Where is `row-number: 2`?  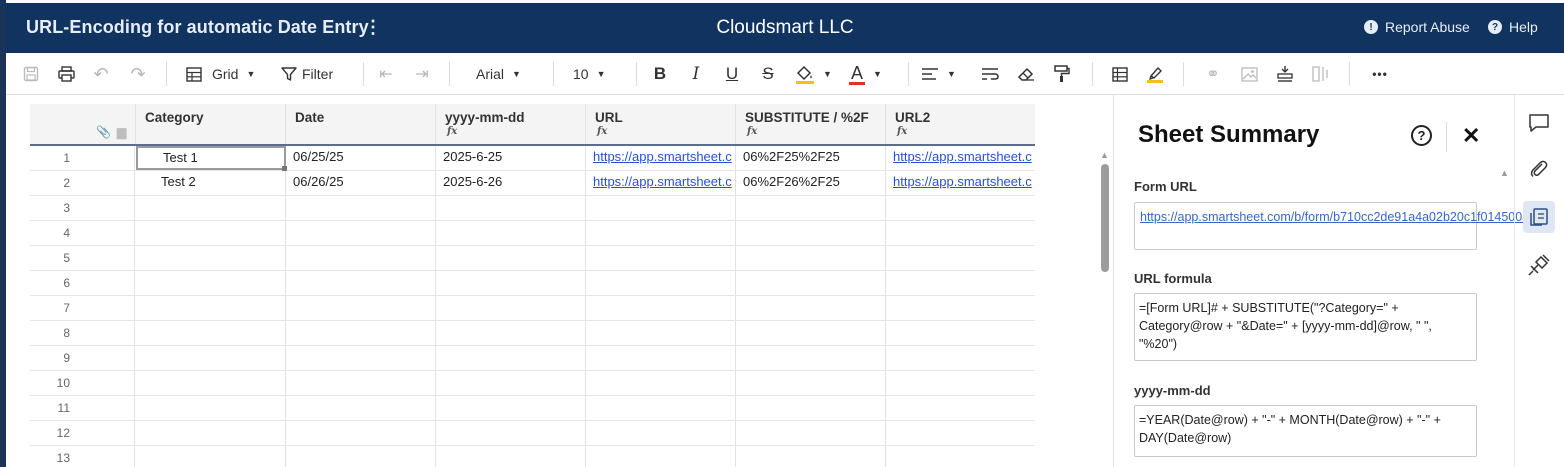
row-number: 2 is located at coordinates (82, 183).